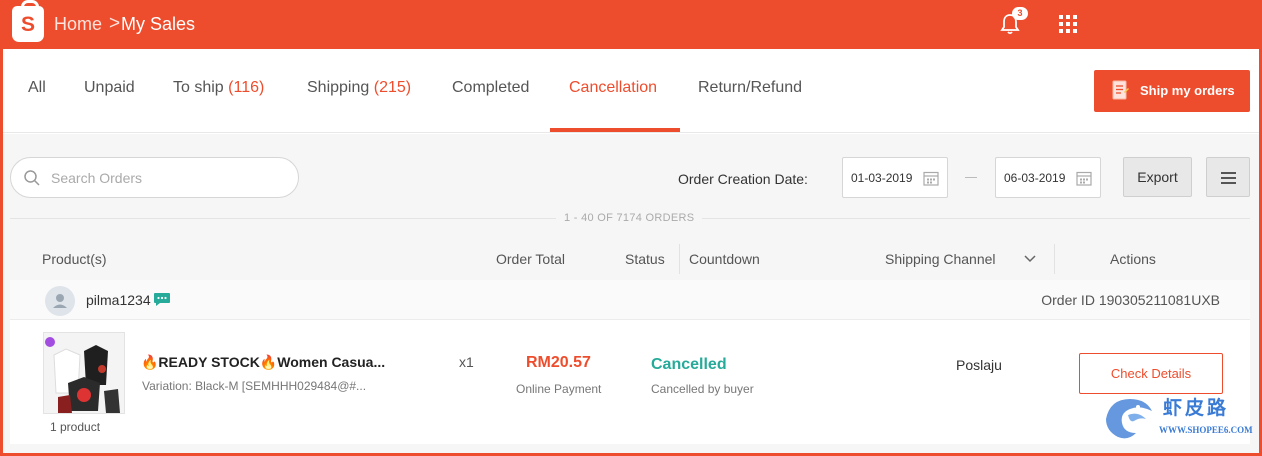 The width and height of the screenshot is (1262, 456). Describe the element at coordinates (940, 259) in the screenshot. I see `column-header-shipping-channel: Shipping Channel` at that location.